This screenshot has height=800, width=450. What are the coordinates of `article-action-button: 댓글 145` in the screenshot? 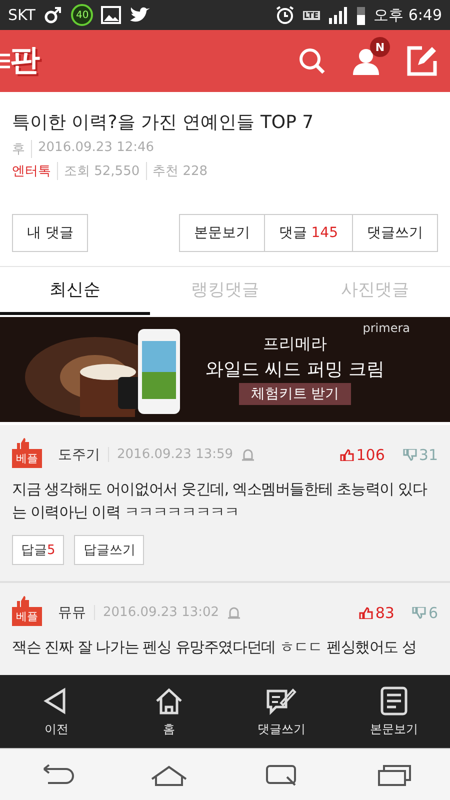 It's located at (308, 233).